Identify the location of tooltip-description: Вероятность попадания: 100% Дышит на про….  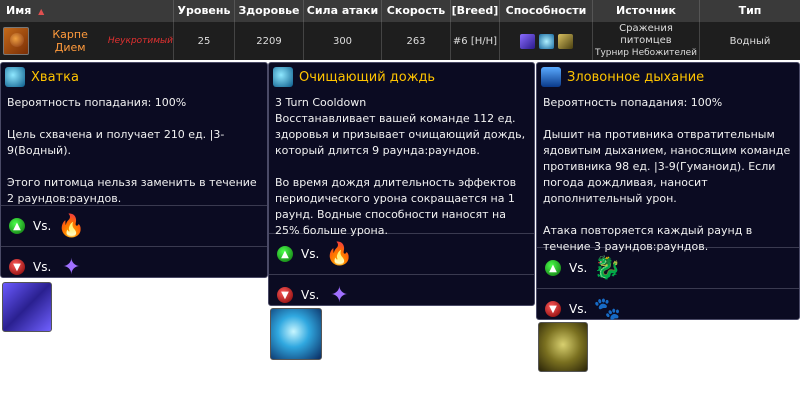
(667, 174).